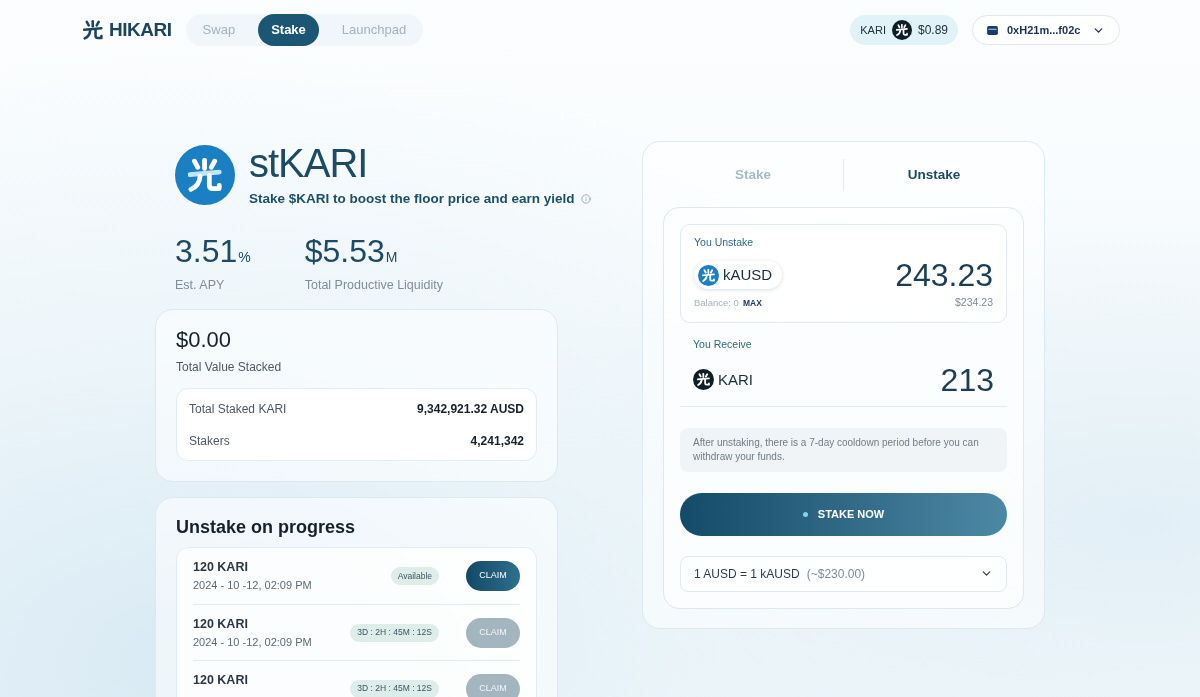 The width and height of the screenshot is (1200, 697). I want to click on total-value-label: Total Value Stacked, so click(229, 367).